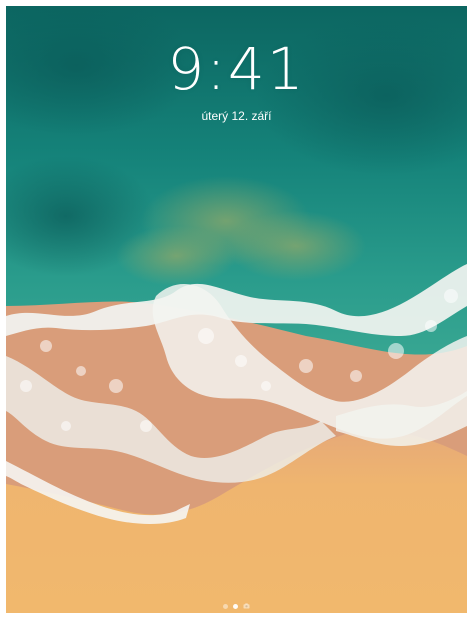 This screenshot has width=473, height=619. I want to click on page-indicator, so click(236, 606).